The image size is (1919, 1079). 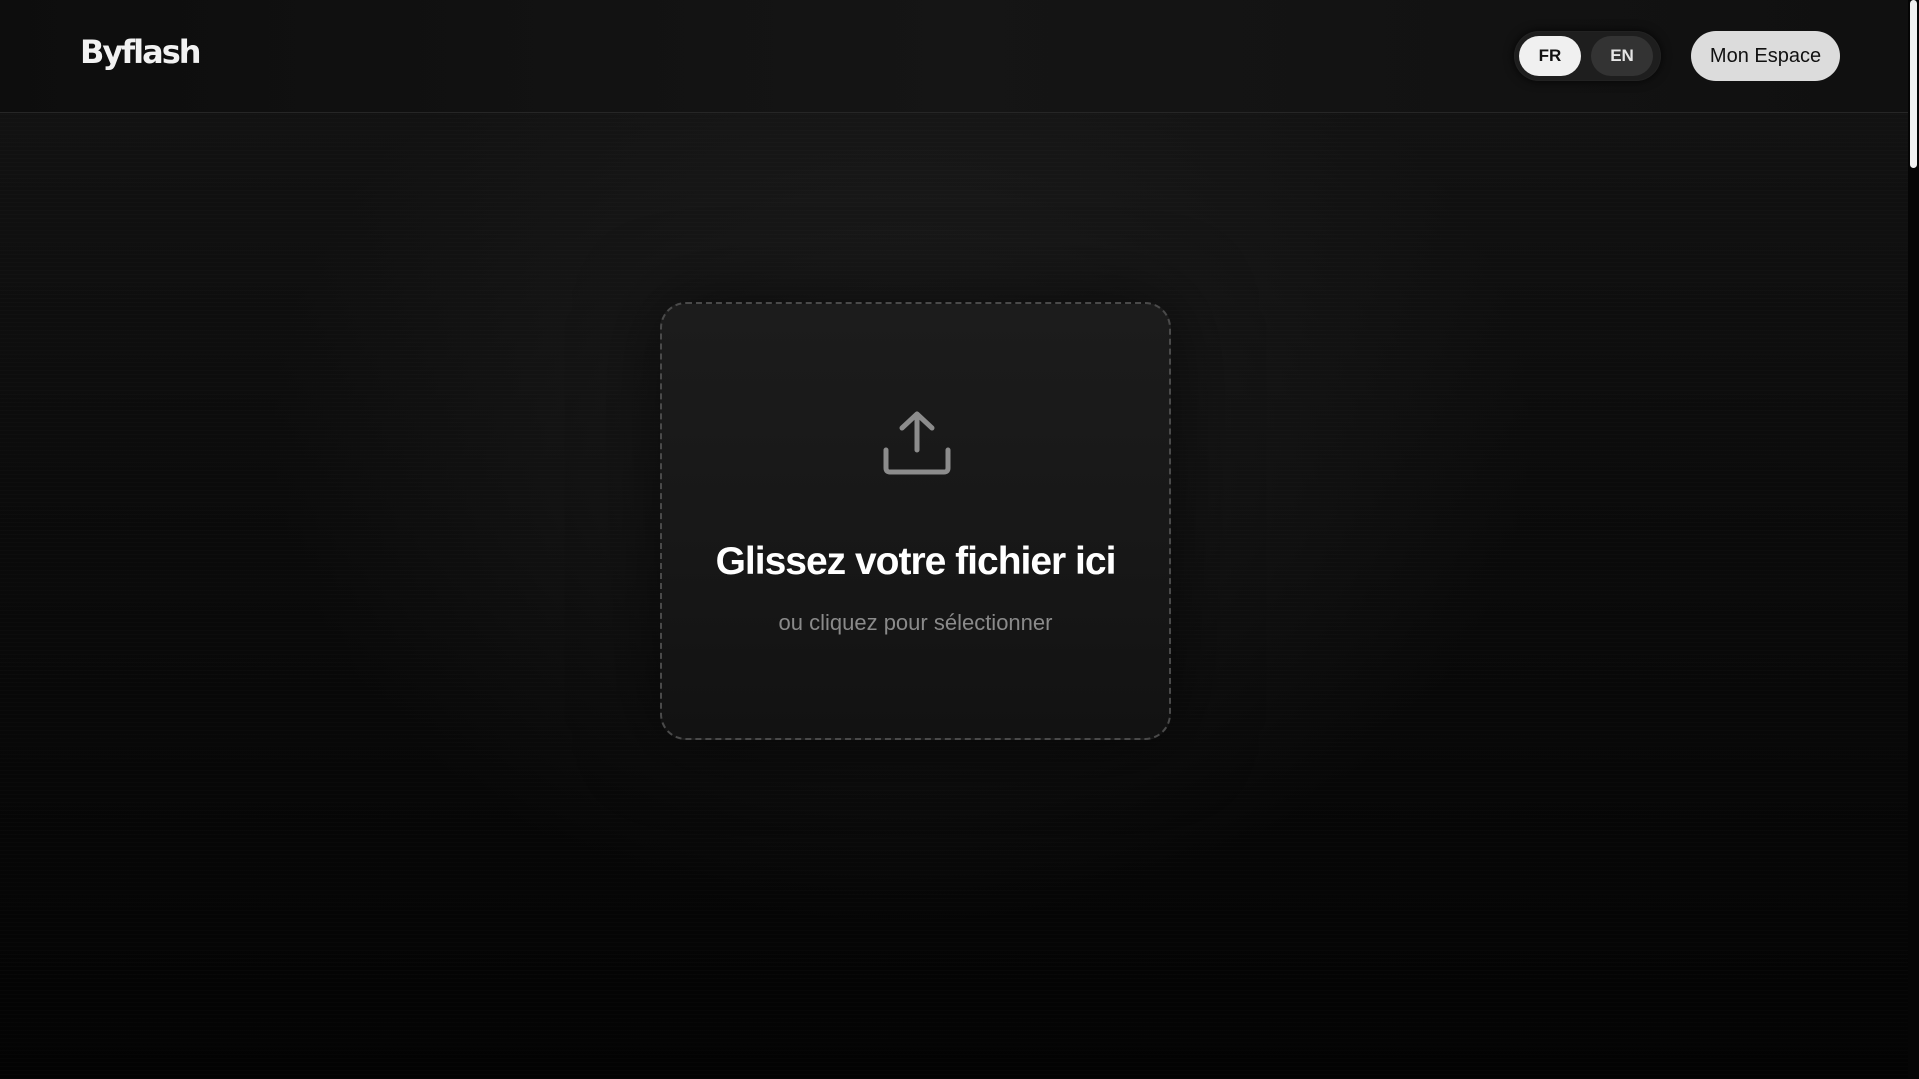 I want to click on lang-fr-button: FR, so click(x=1550, y=56).